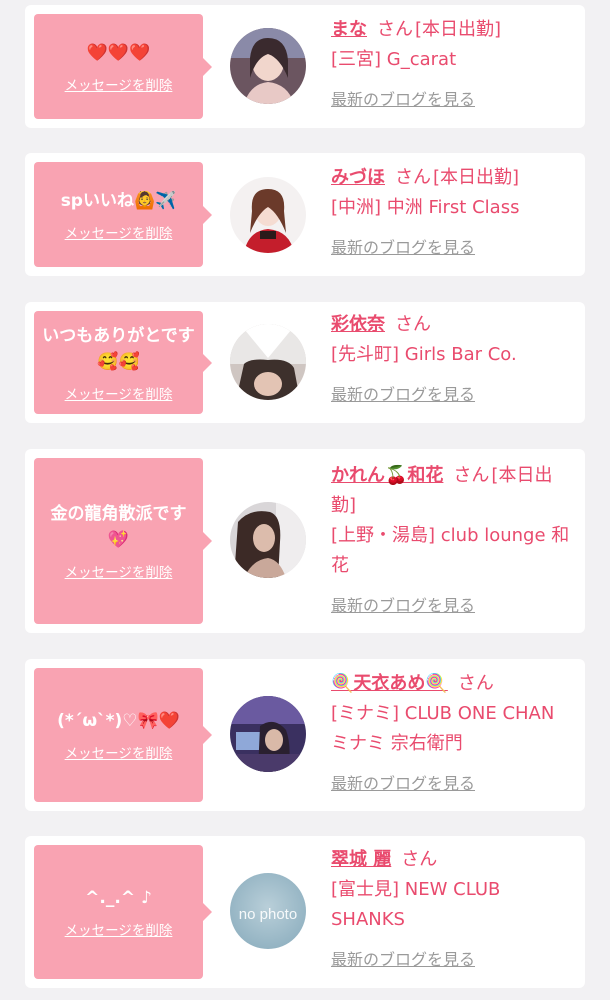 This screenshot has width=610, height=1000. What do you see at coordinates (123, 66) in the screenshot?
I see `message-bubble: ❤️❤️❤️ メッセージを削除` at bounding box center [123, 66].